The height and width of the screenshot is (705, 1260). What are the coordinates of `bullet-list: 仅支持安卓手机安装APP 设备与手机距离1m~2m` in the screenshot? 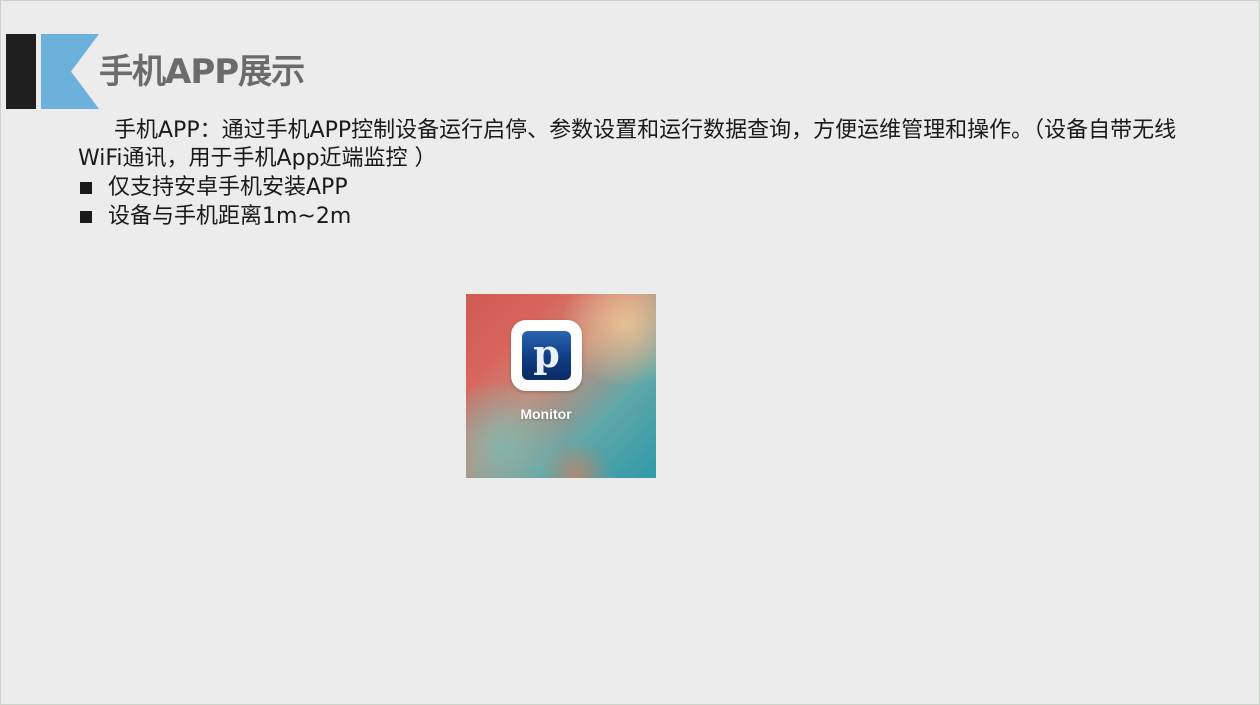 It's located at (214, 202).